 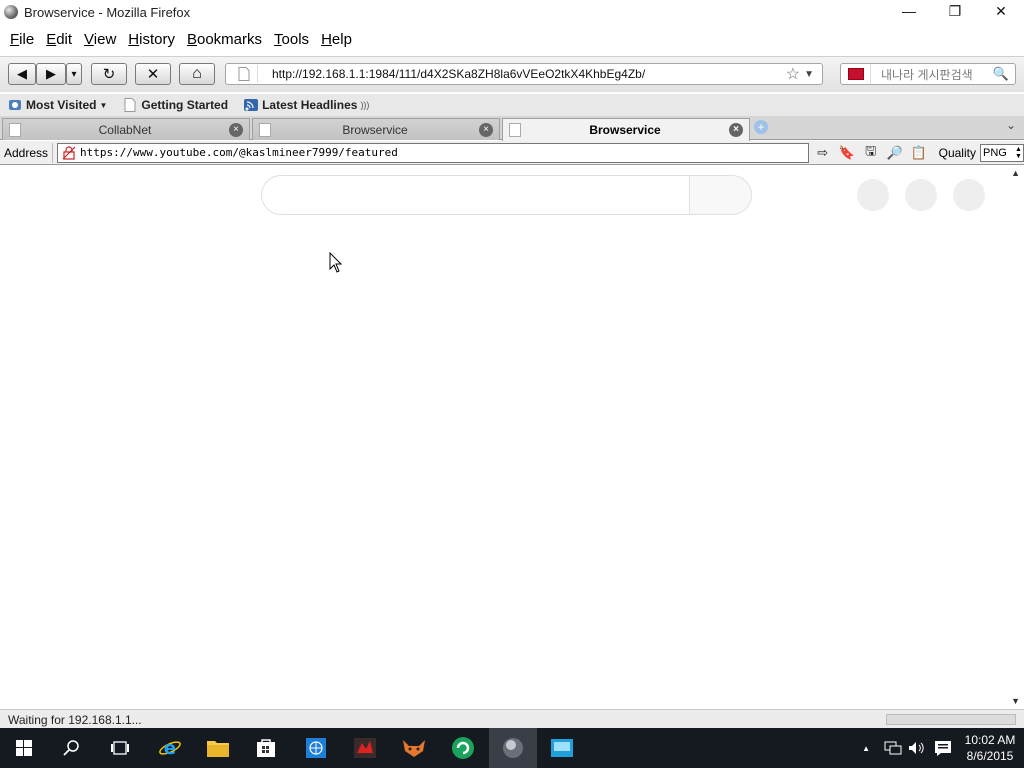 I want to click on taskbar-app-red, so click(x=365, y=748).